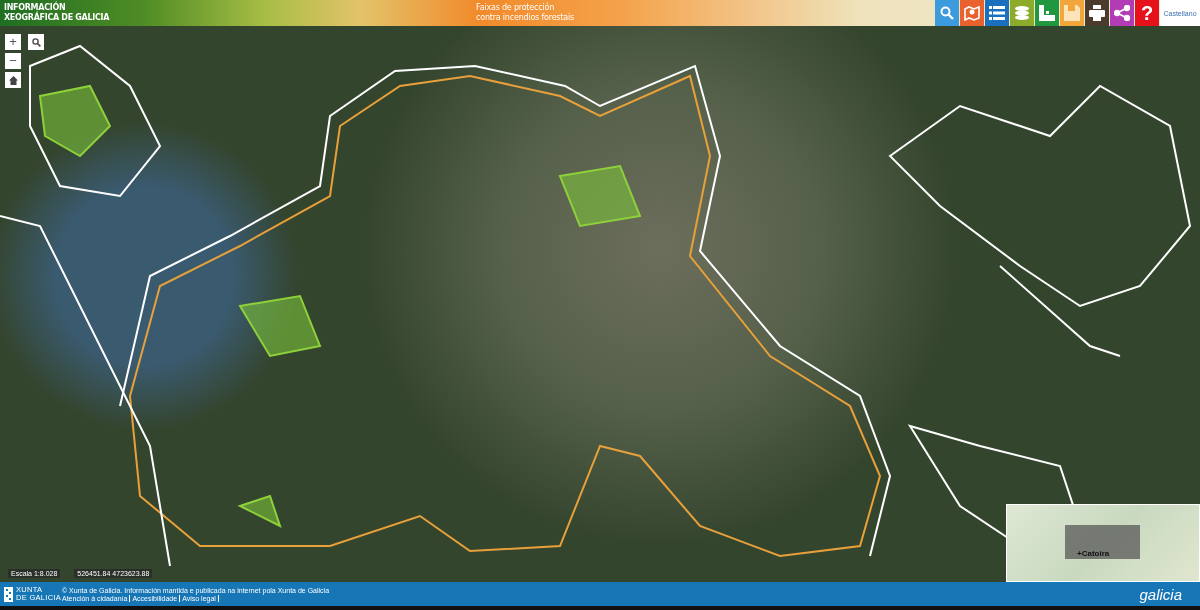 This screenshot has height=610, width=1200. What do you see at coordinates (13, 61) in the screenshot?
I see `zoom-out-button: −` at bounding box center [13, 61].